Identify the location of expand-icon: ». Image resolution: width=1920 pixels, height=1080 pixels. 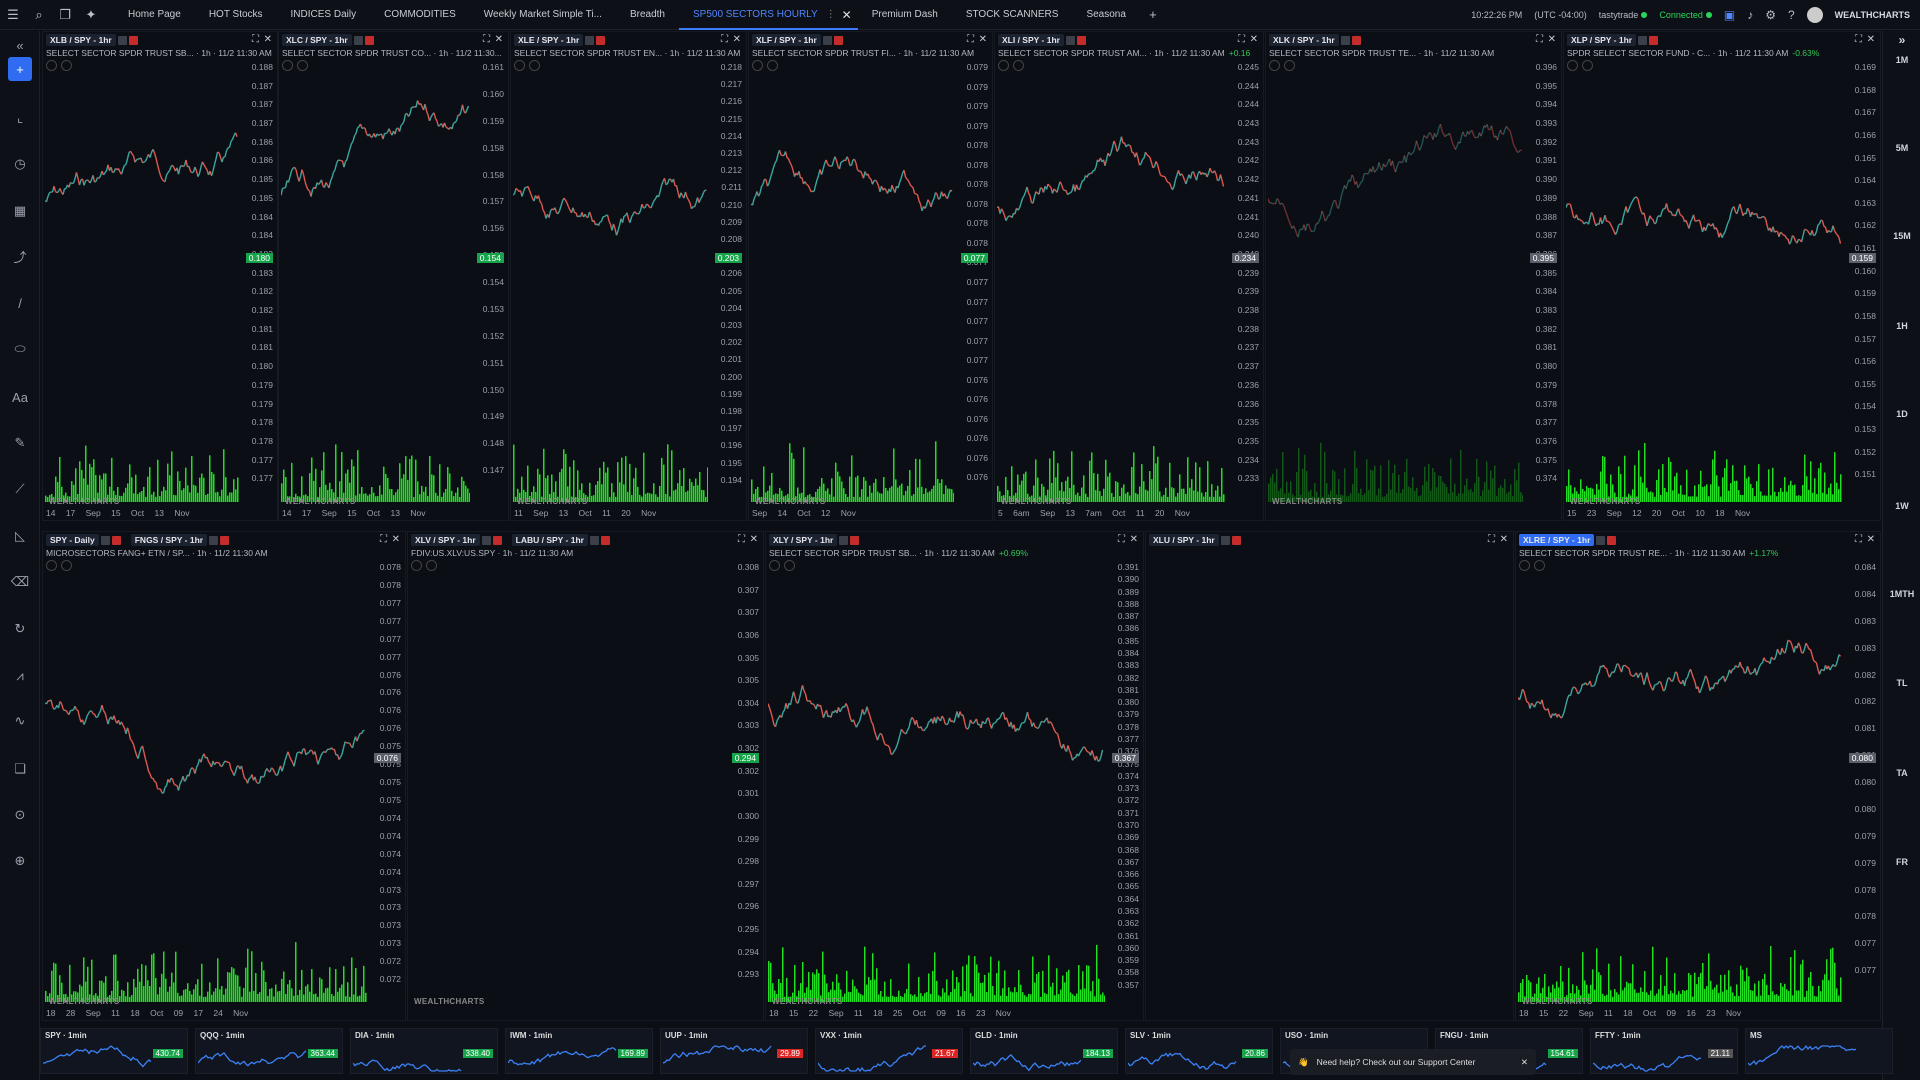
(1901, 40).